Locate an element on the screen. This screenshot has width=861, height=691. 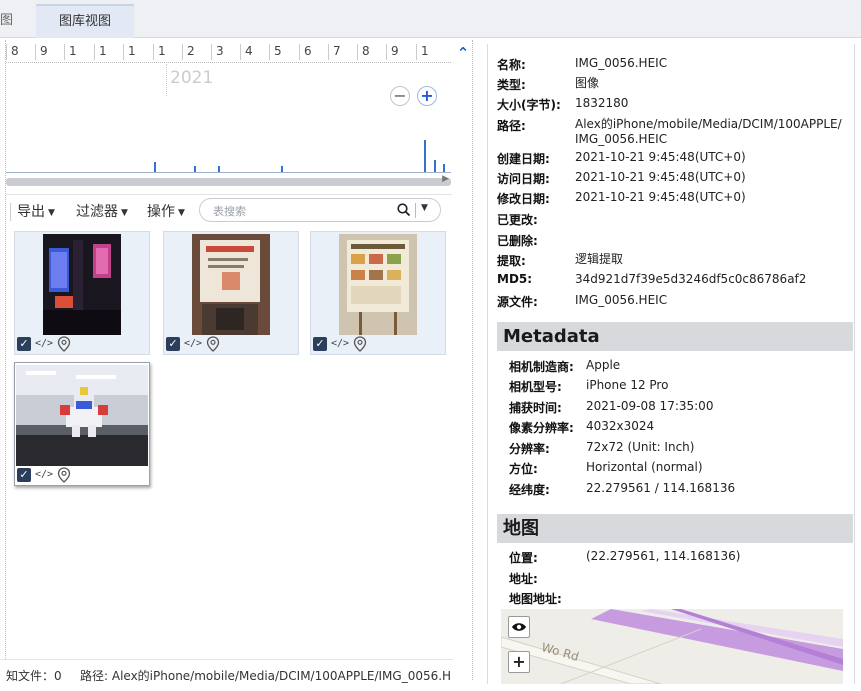
timeline-tick: 4 is located at coordinates (254, 52).